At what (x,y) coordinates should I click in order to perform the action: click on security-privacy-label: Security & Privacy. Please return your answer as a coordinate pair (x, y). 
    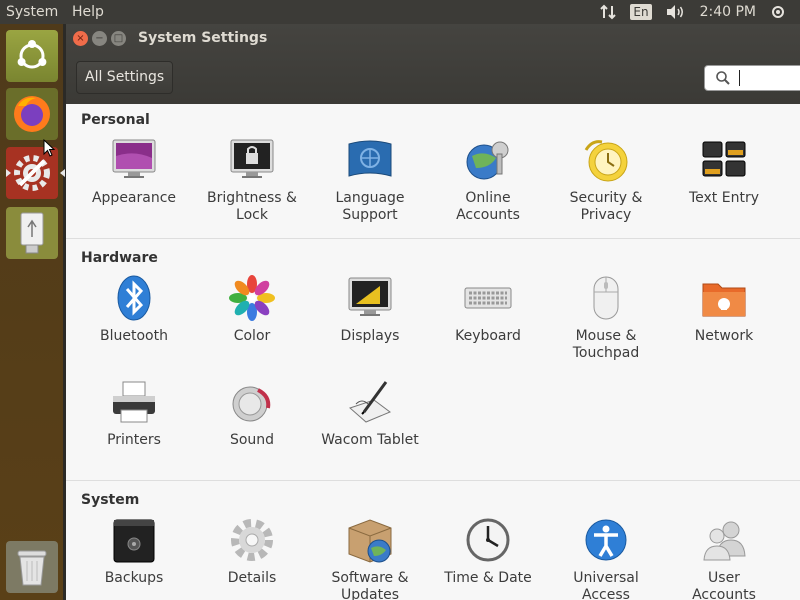
    Looking at the image, I should click on (606, 207).